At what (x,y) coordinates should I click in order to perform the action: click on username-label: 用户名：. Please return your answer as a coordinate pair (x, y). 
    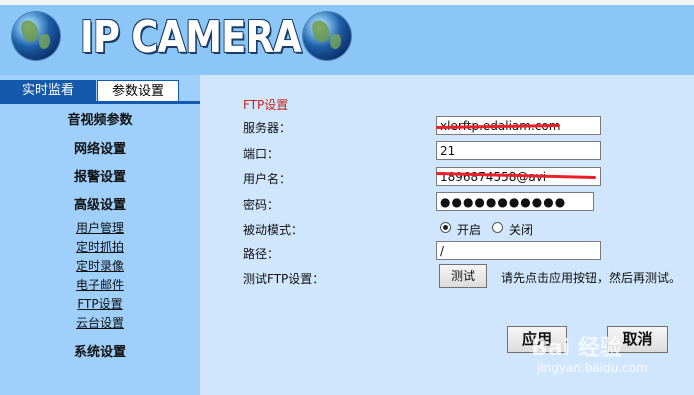
    Looking at the image, I should click on (267, 179).